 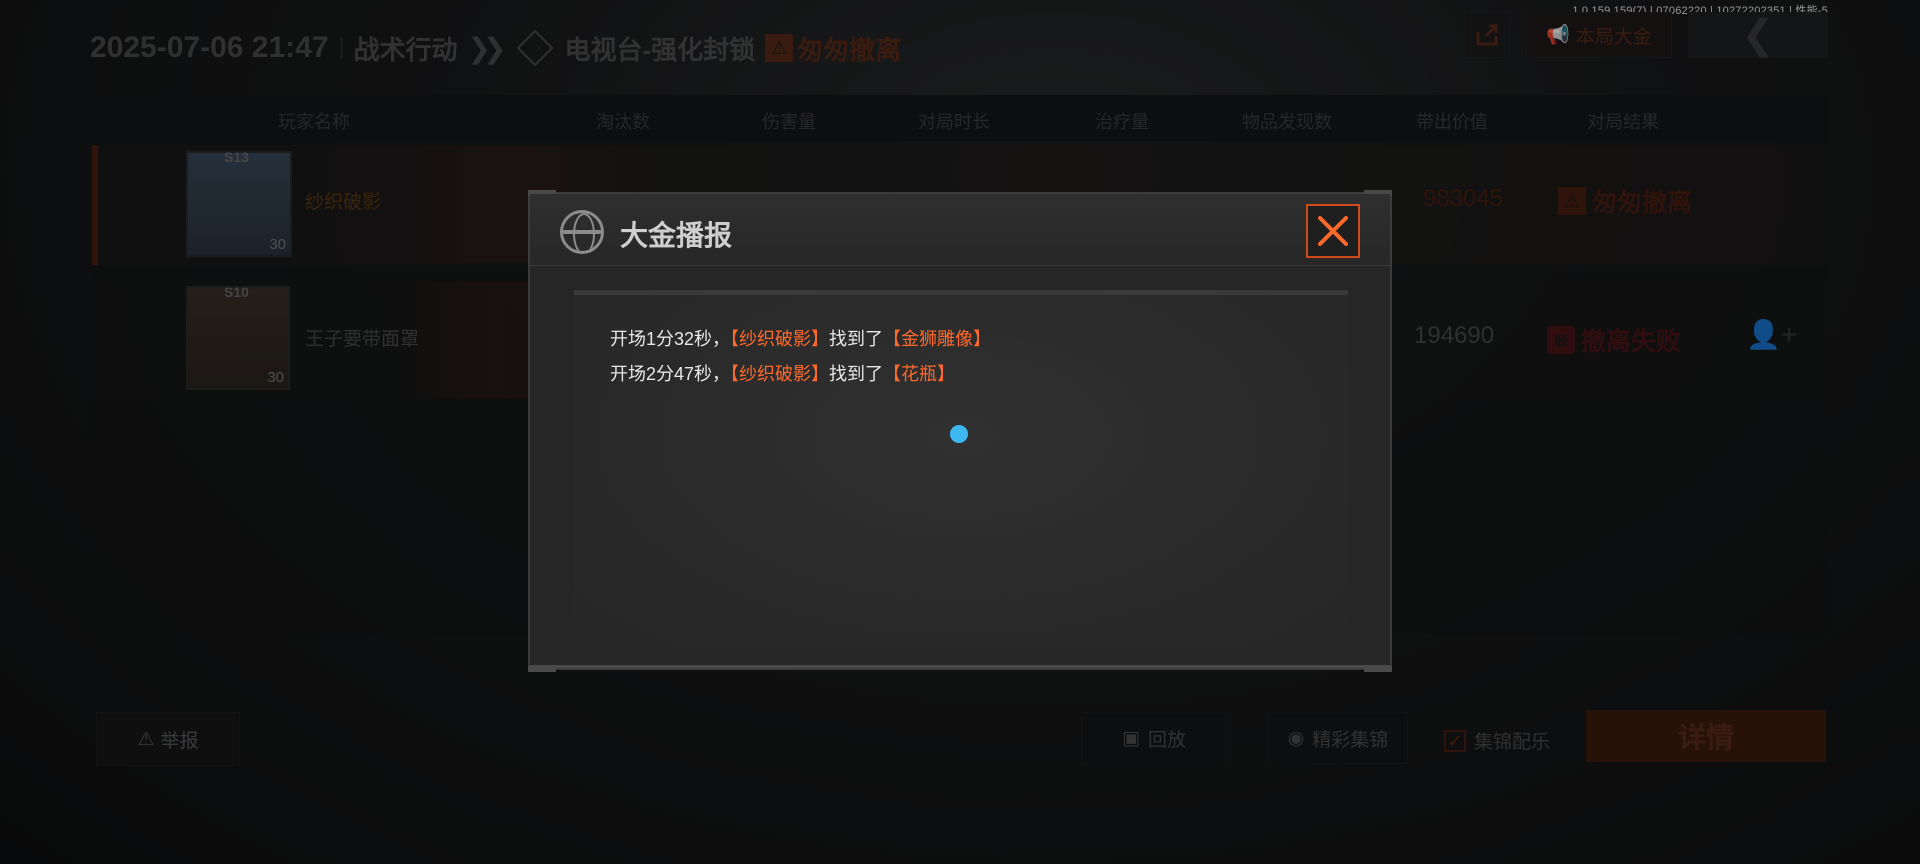 I want to click on broadcast-message: 开场2分47秒，【纱织破影】找到了【花瓶】, so click(x=782, y=373).